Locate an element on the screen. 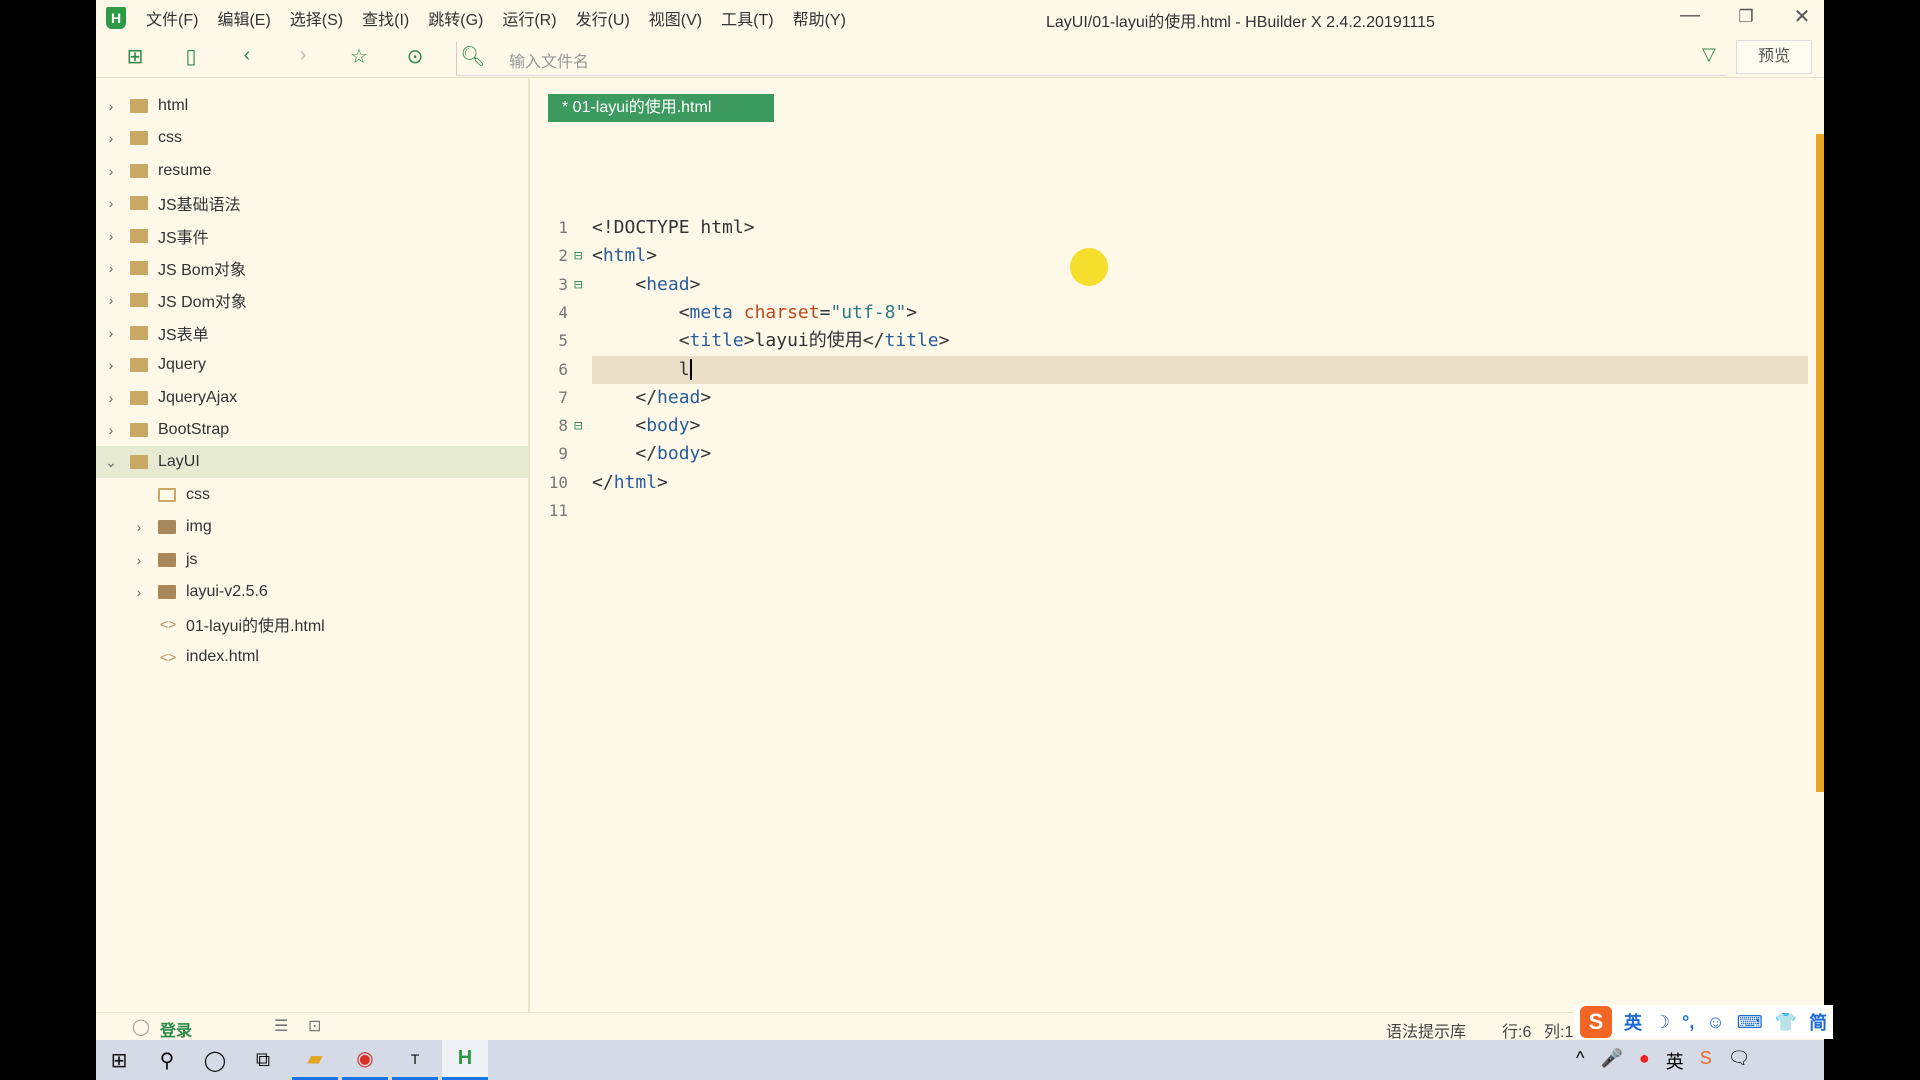 This screenshot has width=1920, height=1080. menu-item: 视图(V) is located at coordinates (675, 18).